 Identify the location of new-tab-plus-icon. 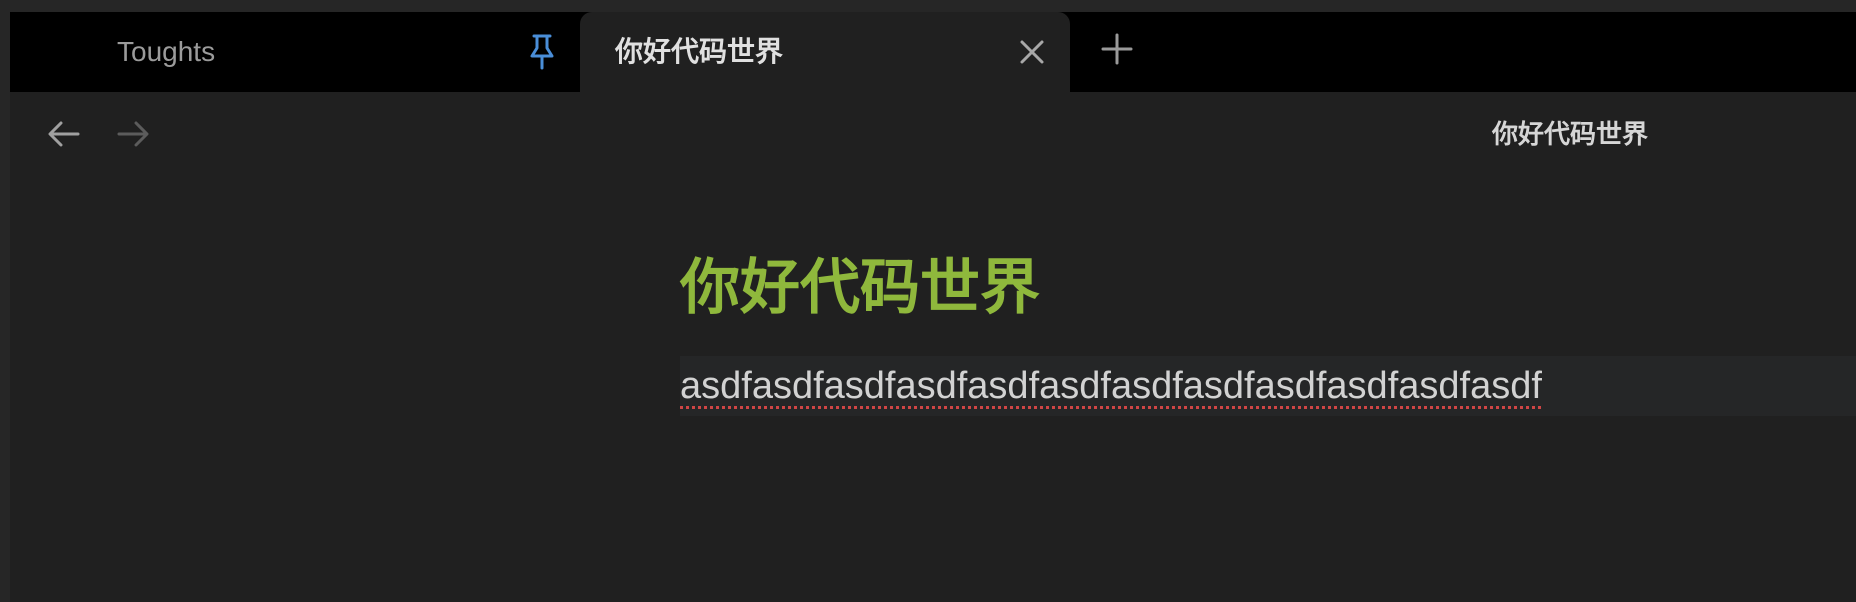
(1117, 49).